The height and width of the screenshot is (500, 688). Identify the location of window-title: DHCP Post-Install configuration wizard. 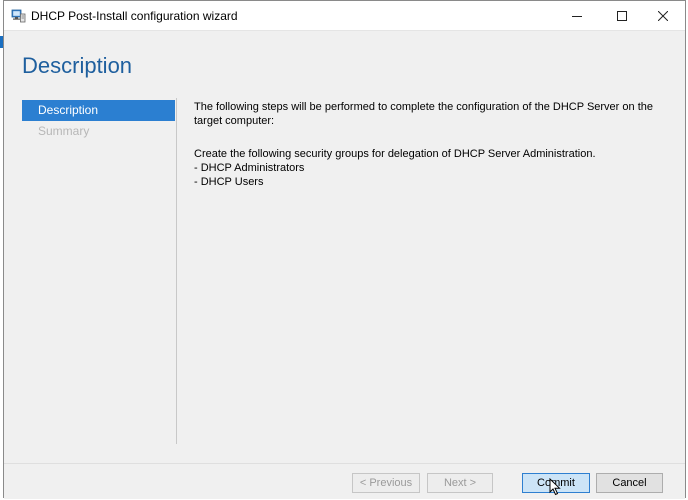
(134, 16).